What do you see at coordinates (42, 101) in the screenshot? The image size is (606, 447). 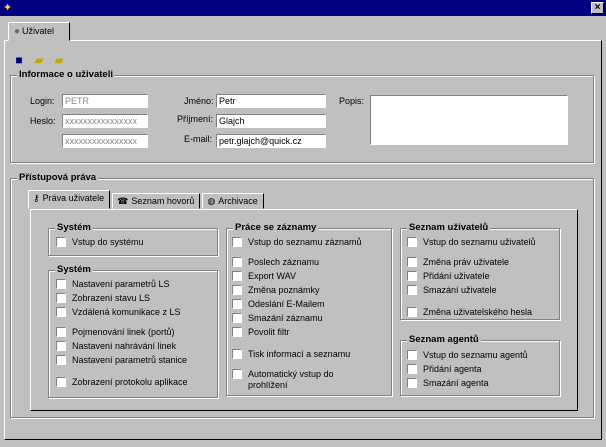 I see `login-label: Login:` at bounding box center [42, 101].